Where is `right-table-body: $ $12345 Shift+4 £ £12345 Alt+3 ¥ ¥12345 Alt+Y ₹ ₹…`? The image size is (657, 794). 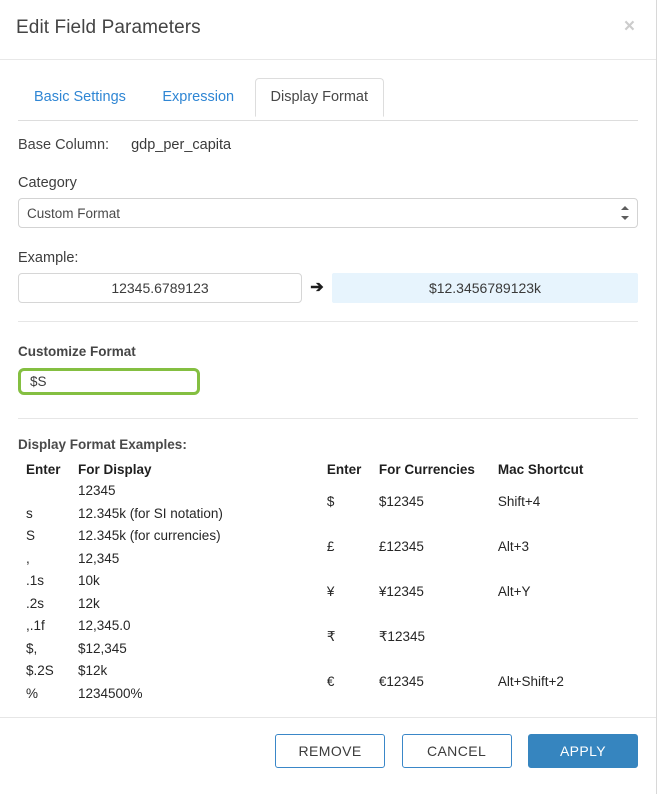
right-table-body: $ $12345 Shift+4 £ £12345 Alt+3 ¥ ¥12345 Alt+Y ₹ ₹… is located at coordinates (455, 593).